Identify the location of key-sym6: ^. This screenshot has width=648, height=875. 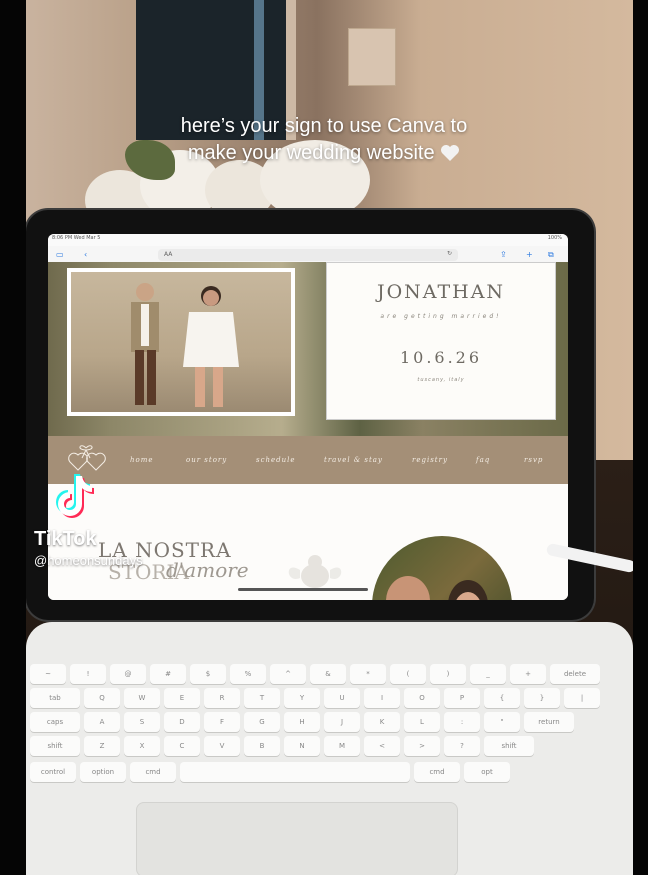
(288, 674).